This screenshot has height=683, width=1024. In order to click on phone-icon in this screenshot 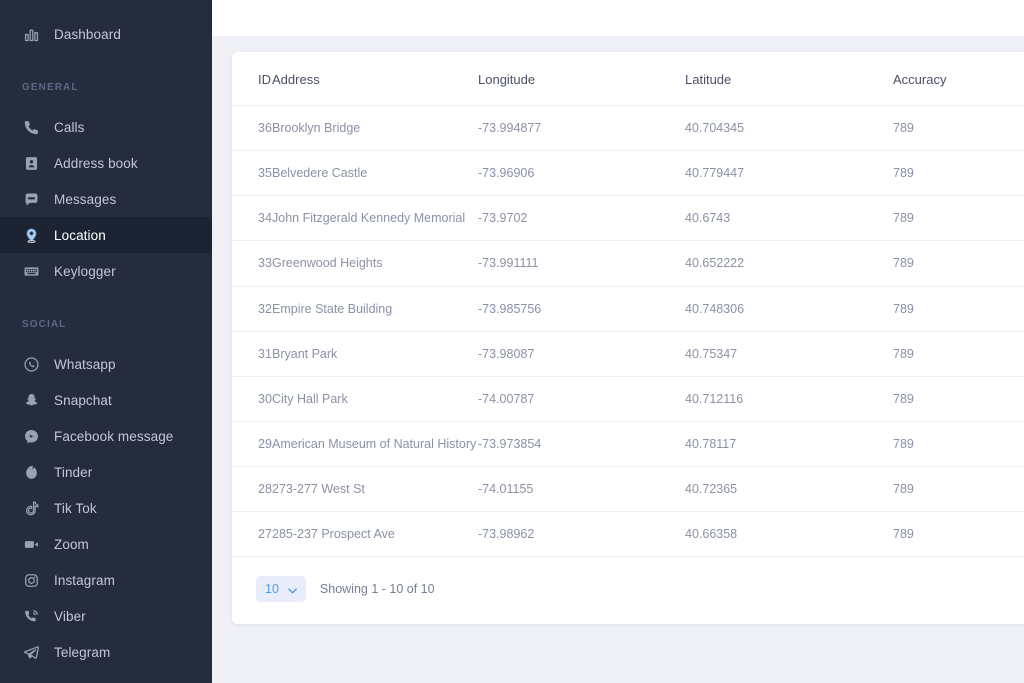, I will do `click(31, 127)`.